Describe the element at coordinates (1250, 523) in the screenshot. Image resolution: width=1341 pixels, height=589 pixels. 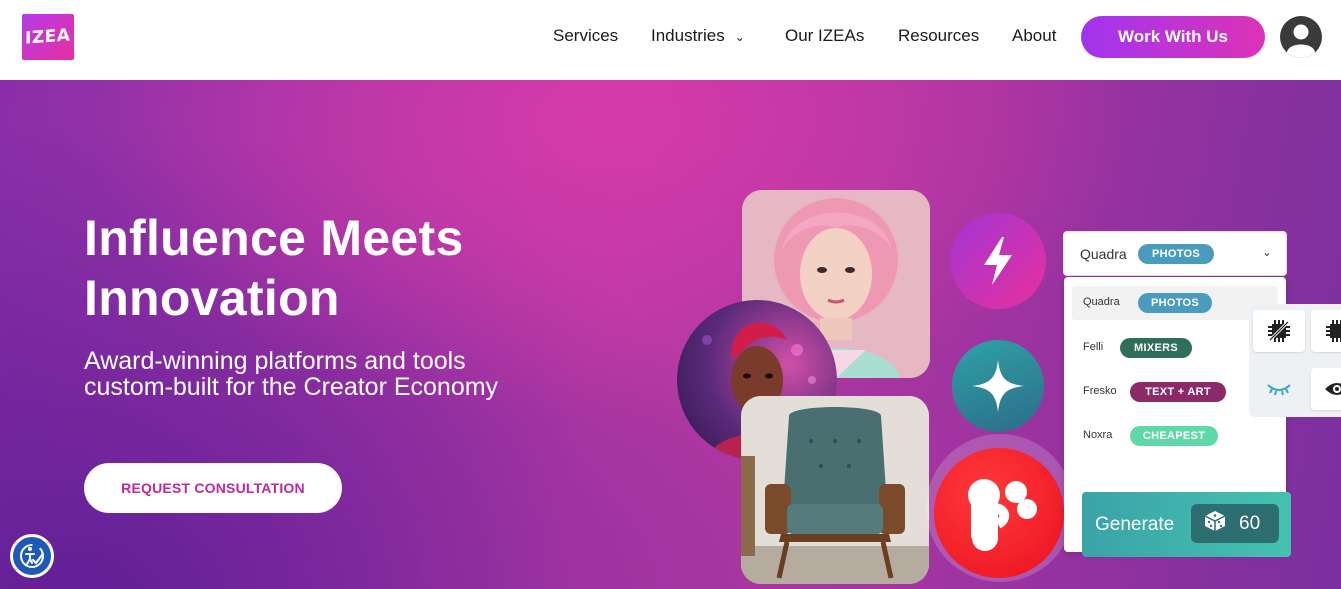
I see `credit-count: 60` at that location.